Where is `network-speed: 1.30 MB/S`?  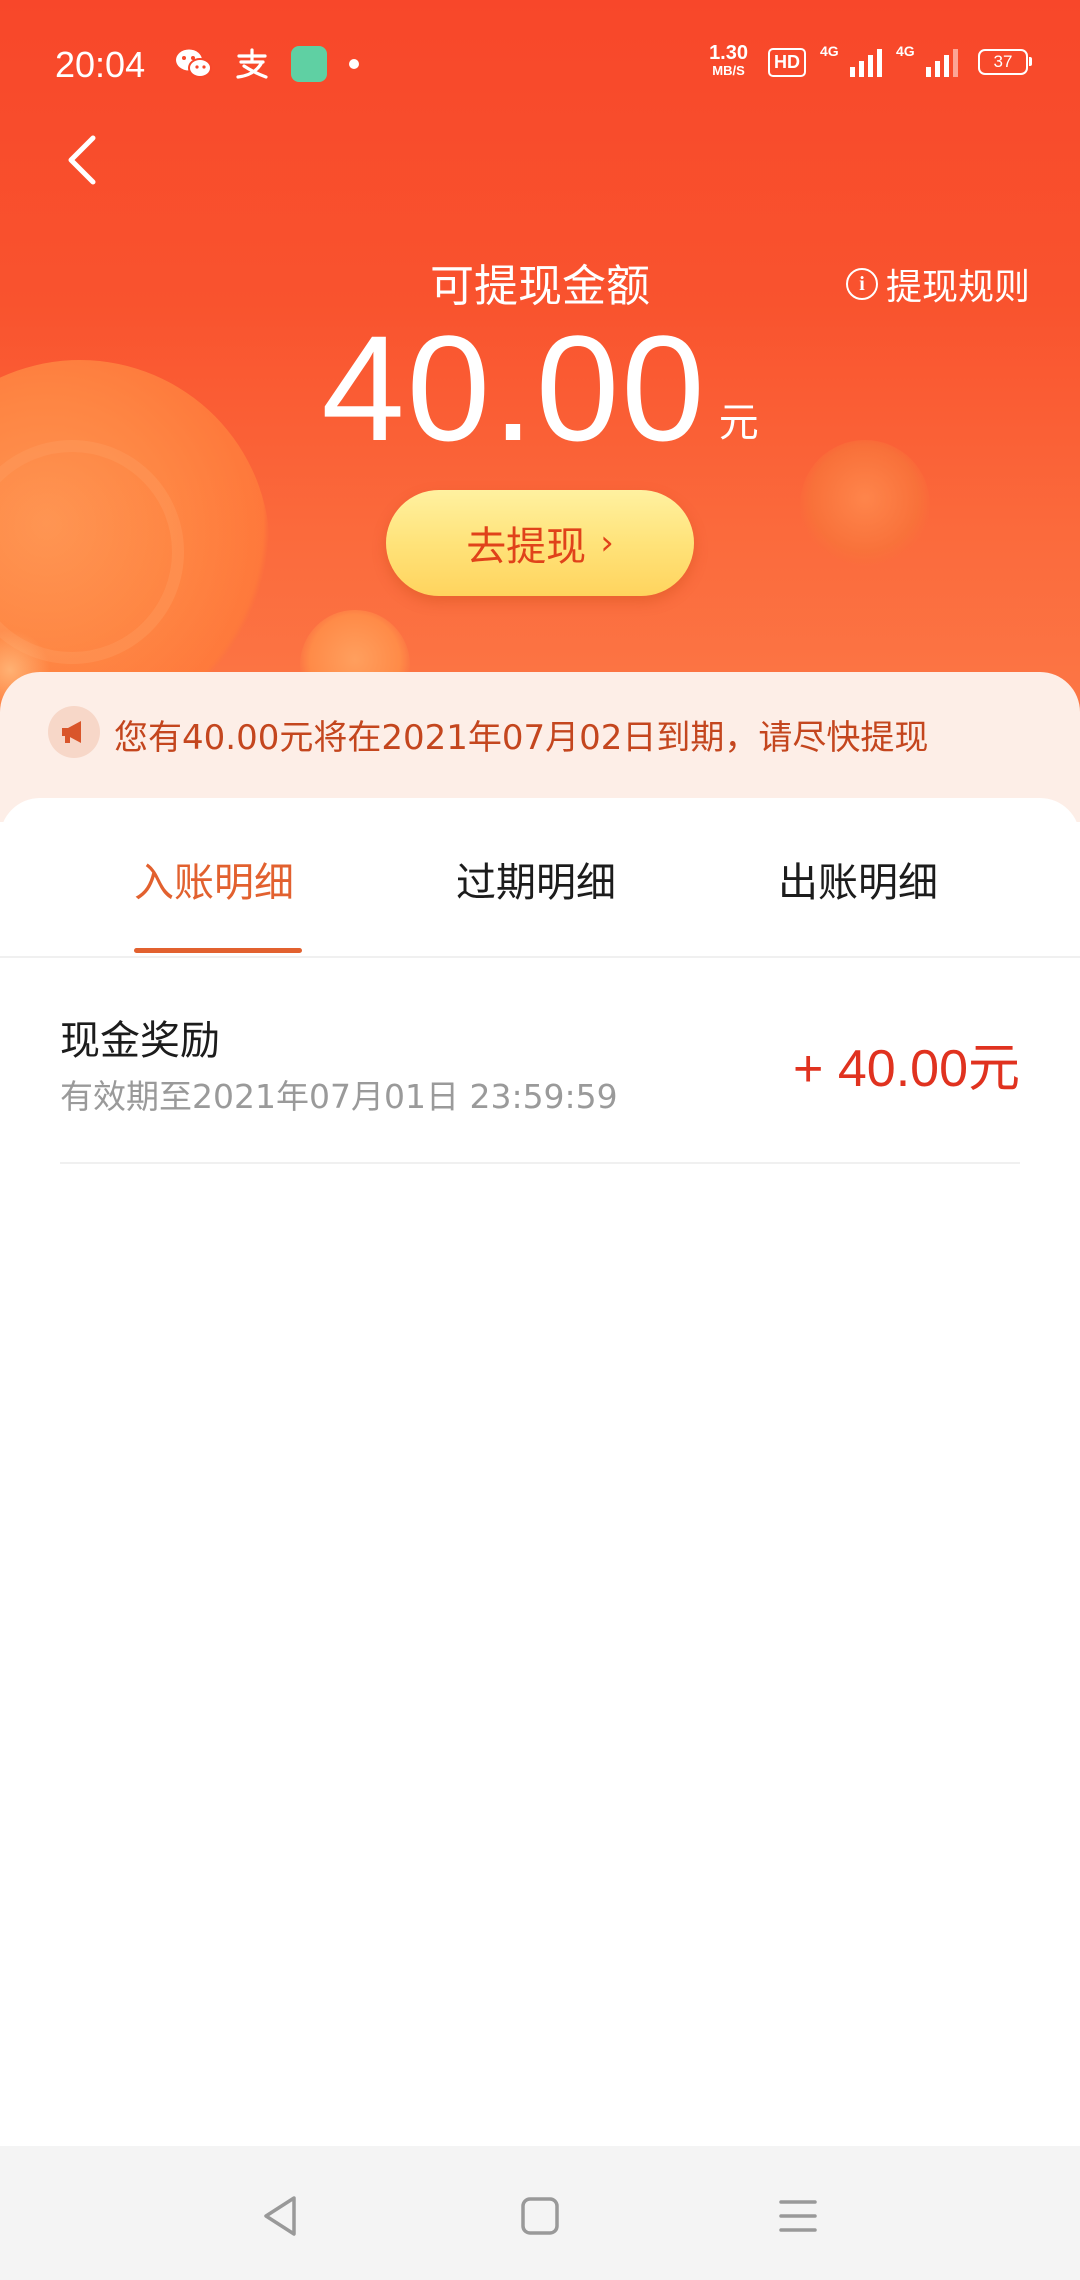 network-speed: 1.30 MB/S is located at coordinates (728, 60).